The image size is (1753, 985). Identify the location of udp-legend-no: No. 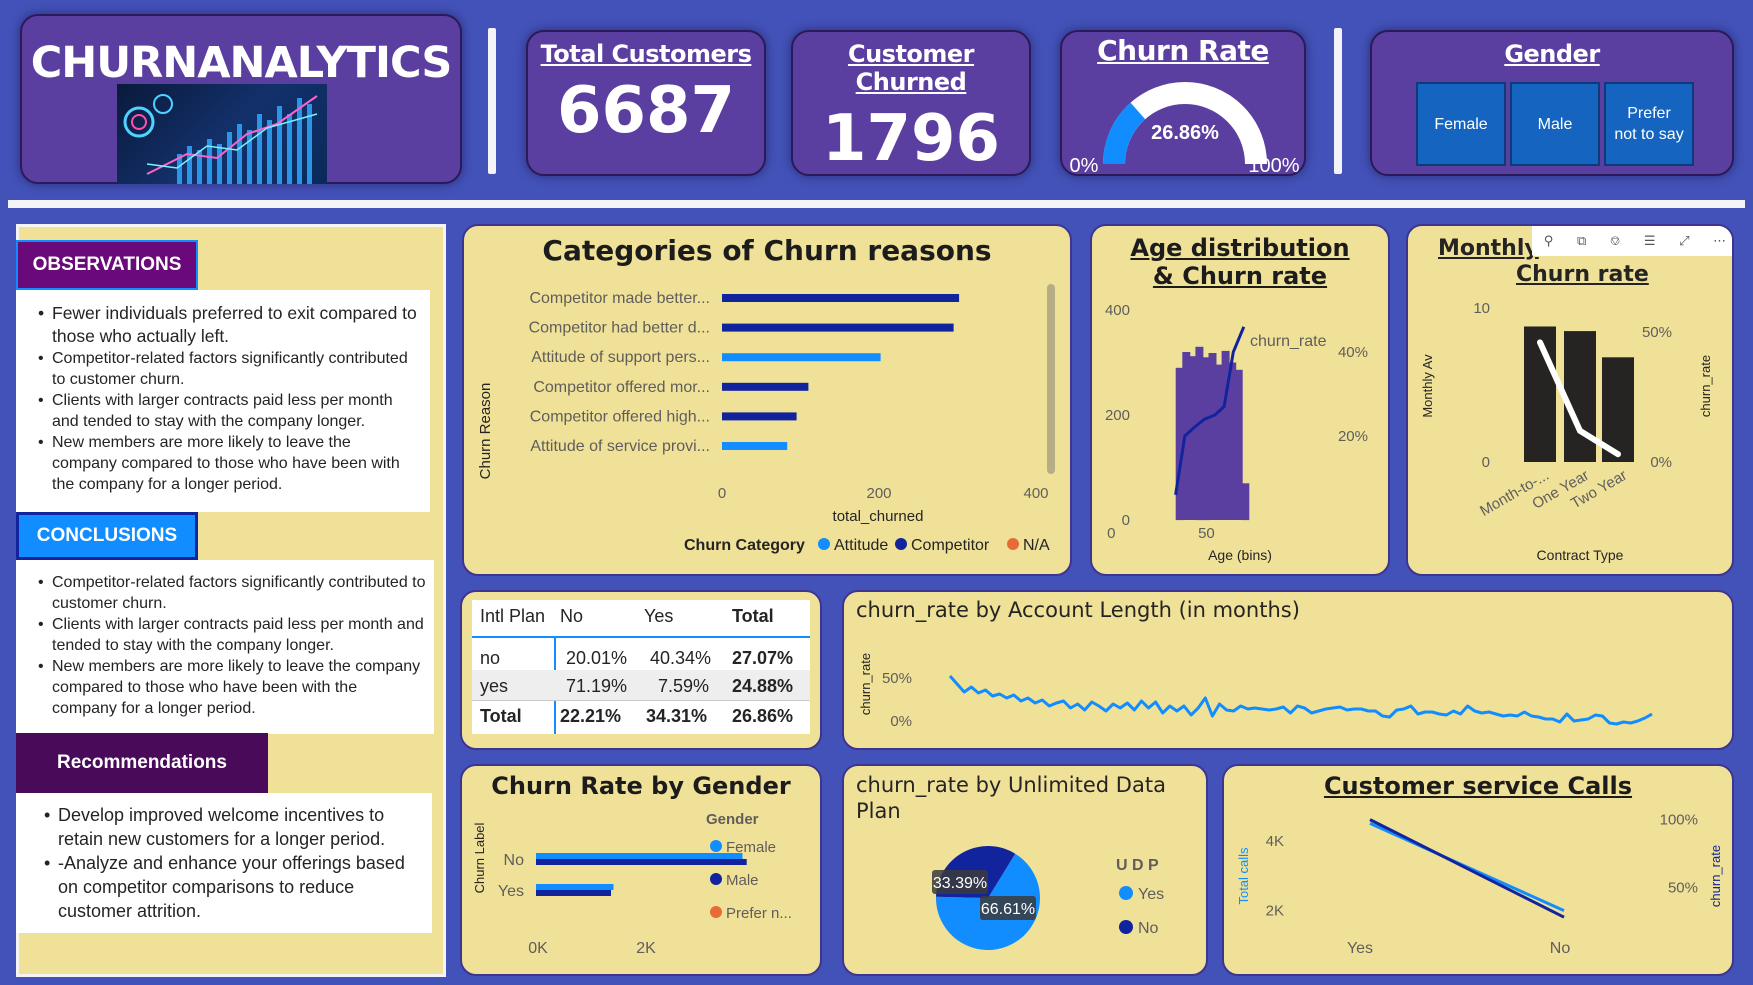
(1148, 928).